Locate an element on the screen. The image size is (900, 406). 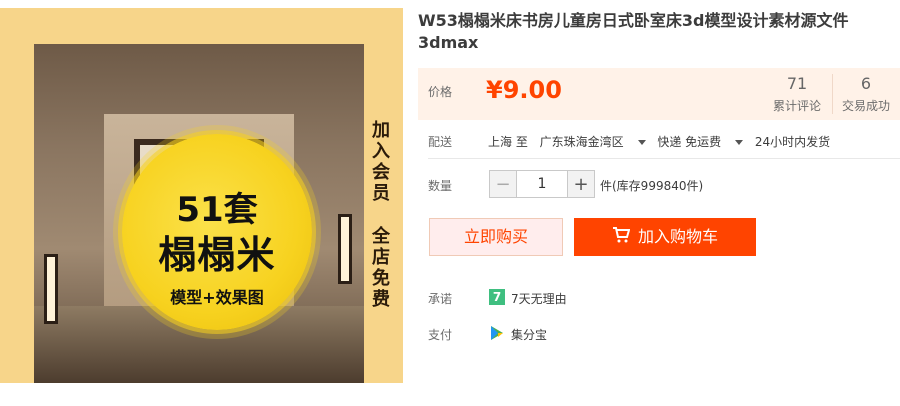
destination-select: 广东珠海金湾区 is located at coordinates (593, 142).